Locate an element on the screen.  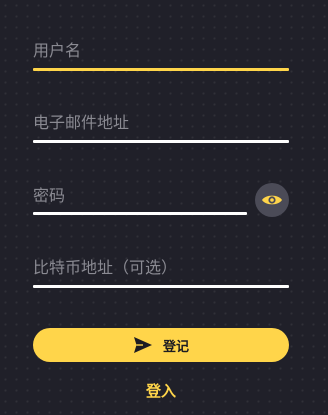
toggle-password-visibility-button is located at coordinates (272, 200).